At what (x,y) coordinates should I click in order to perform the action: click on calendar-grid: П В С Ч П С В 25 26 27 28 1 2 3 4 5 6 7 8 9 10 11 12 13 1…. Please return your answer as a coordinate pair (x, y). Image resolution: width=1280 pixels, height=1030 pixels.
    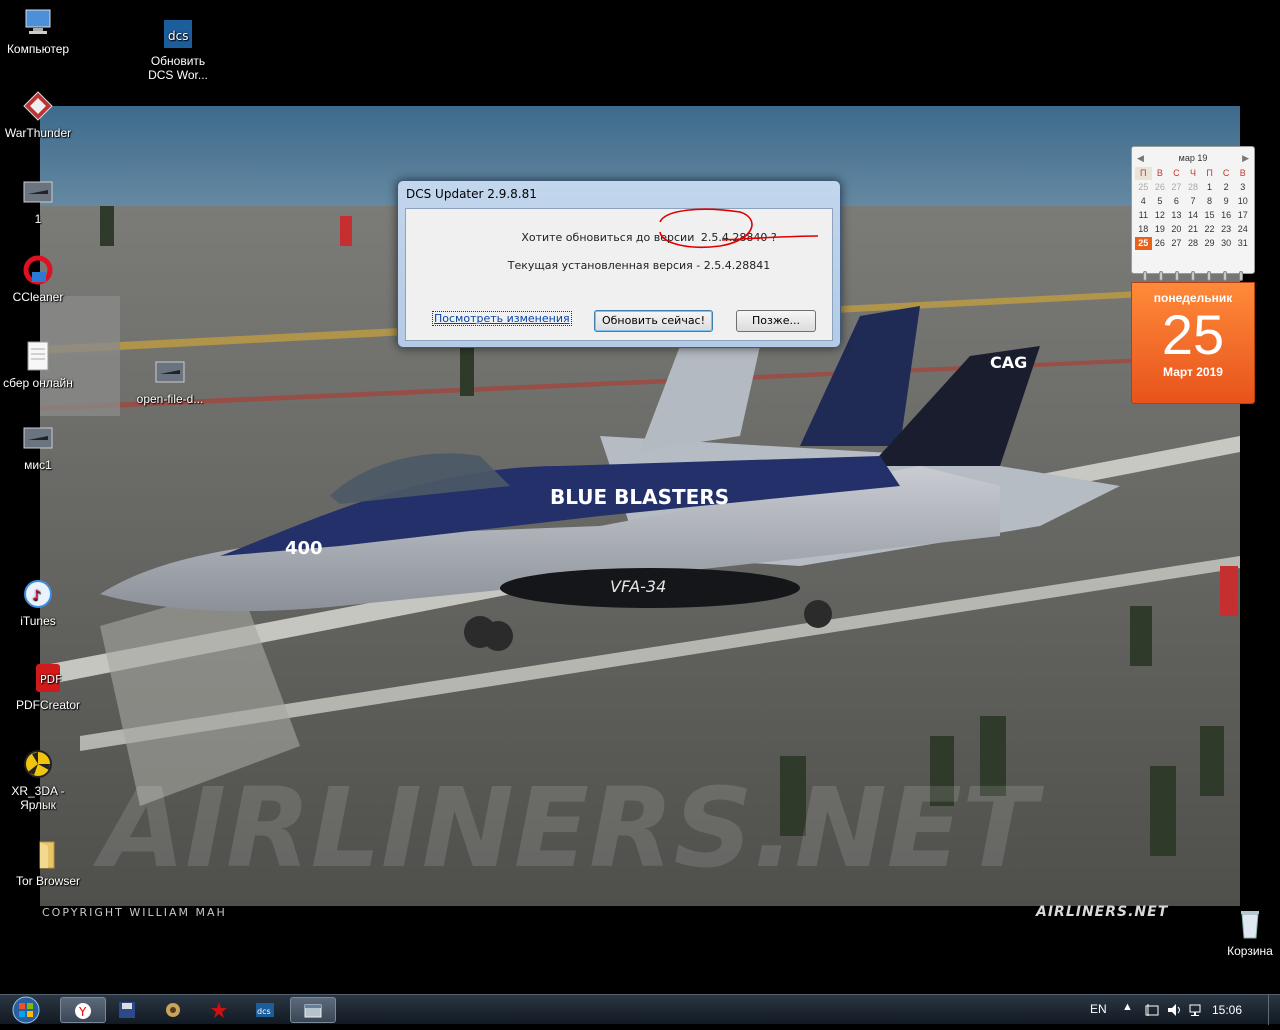
    Looking at the image, I should click on (1193, 208).